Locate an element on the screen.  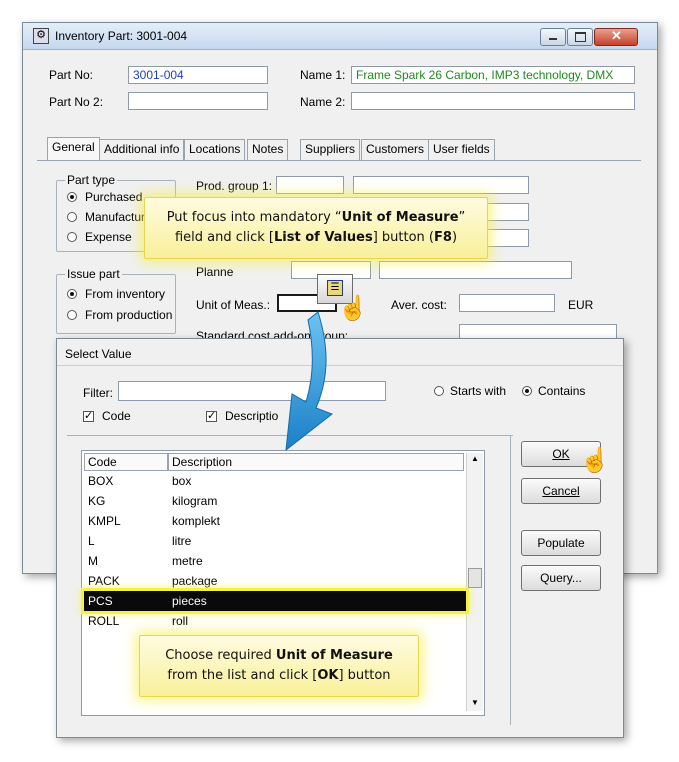
name2-field is located at coordinates (493, 101).